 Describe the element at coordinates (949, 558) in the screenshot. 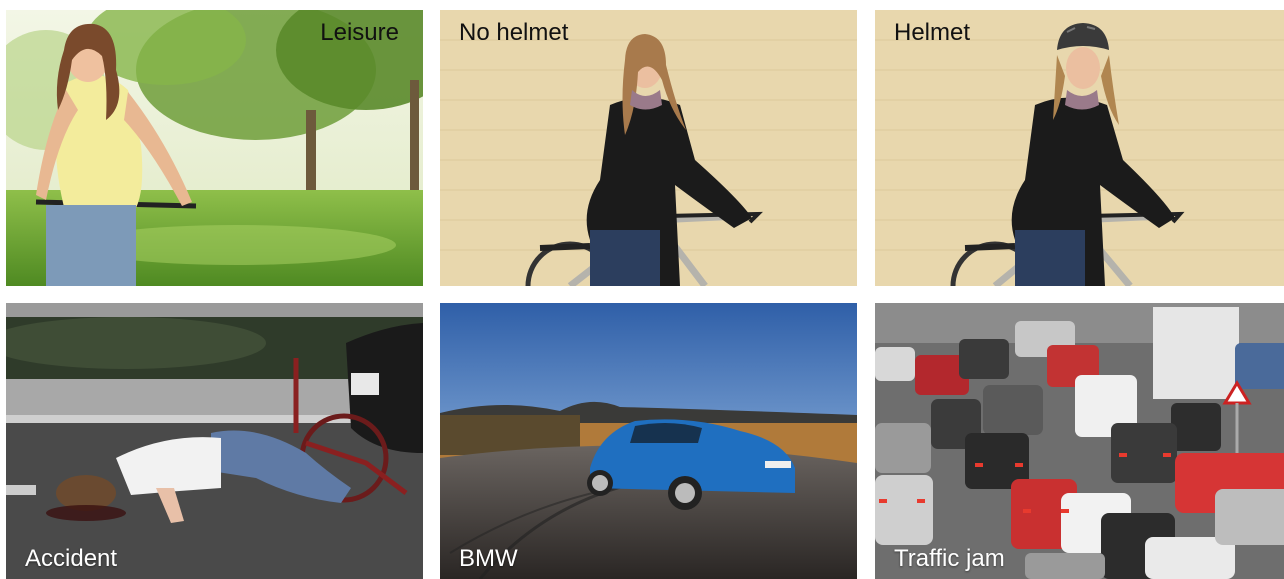

I see `label-traffic-jam: Traffic jam` at that location.